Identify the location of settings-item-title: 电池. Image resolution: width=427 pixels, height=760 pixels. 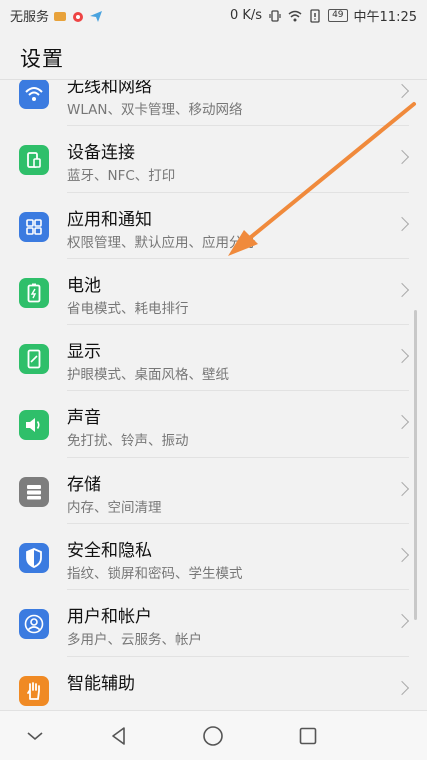
(84, 285).